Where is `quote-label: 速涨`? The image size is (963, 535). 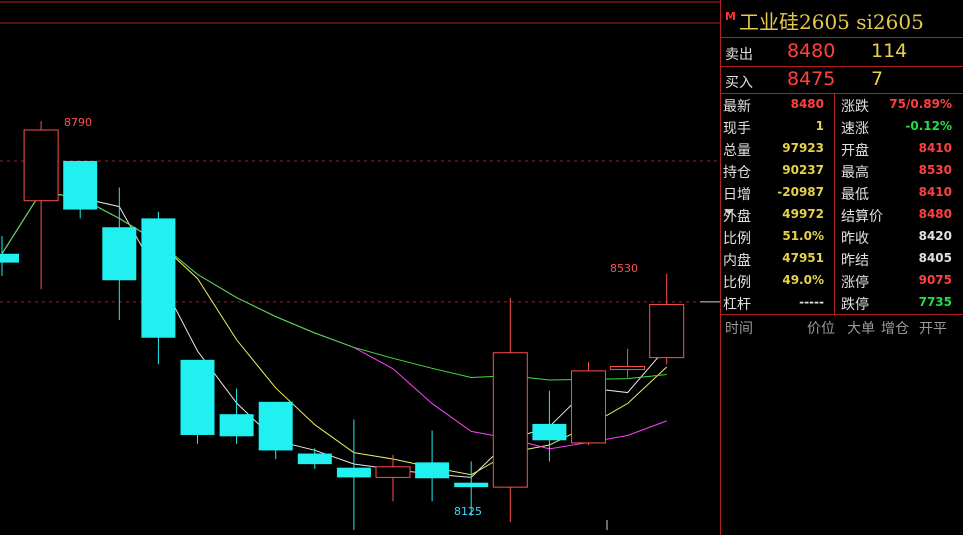
quote-label: 速涨 is located at coordinates (855, 129).